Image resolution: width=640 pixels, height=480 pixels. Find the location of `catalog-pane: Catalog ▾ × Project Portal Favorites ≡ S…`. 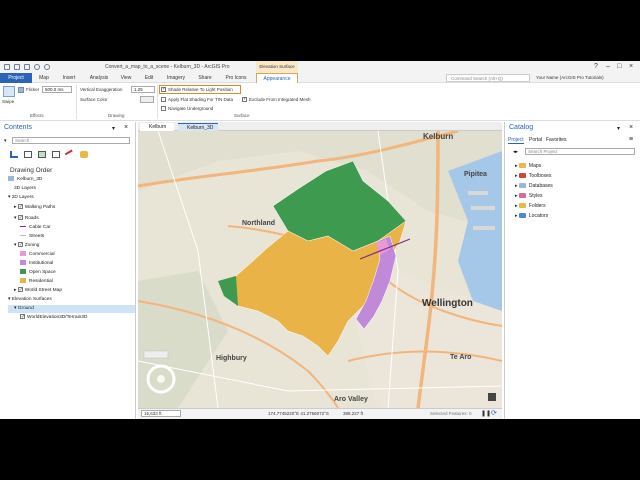

catalog-pane: Catalog ▾ × Project Portal Favorites ≡ S… is located at coordinates (572, 270).